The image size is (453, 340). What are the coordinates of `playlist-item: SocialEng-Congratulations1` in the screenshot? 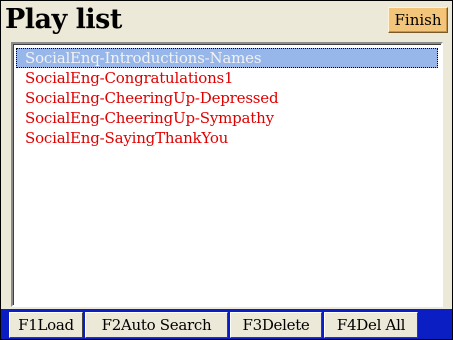 It's located at (227, 78).